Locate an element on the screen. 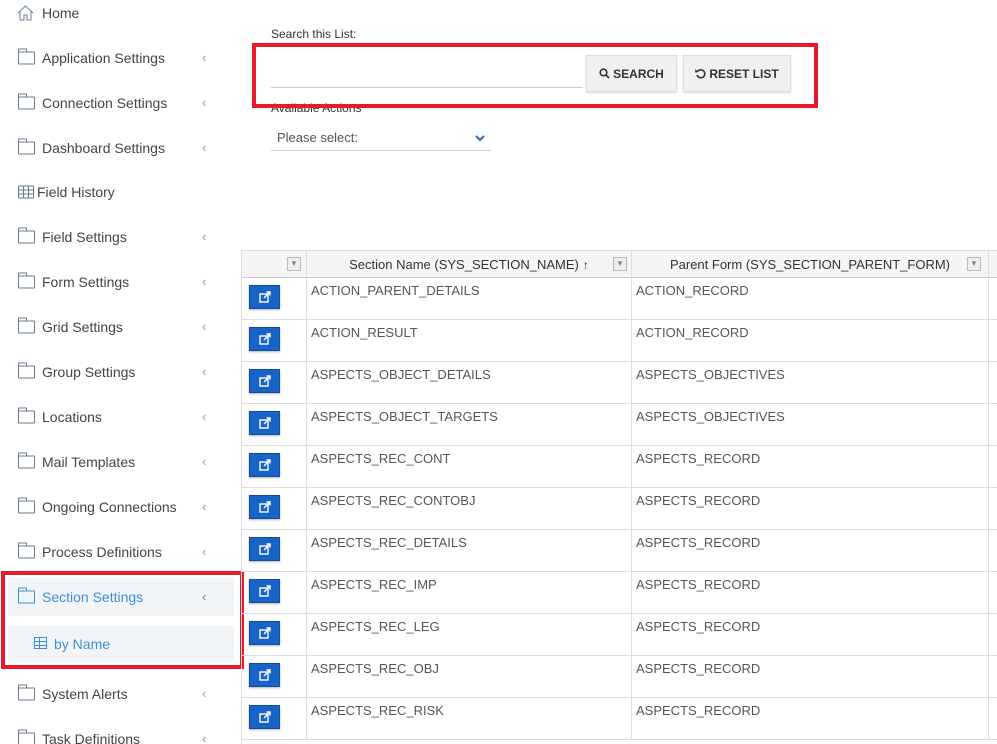  sidebar-item-label: Mail Templates is located at coordinates (89, 461).